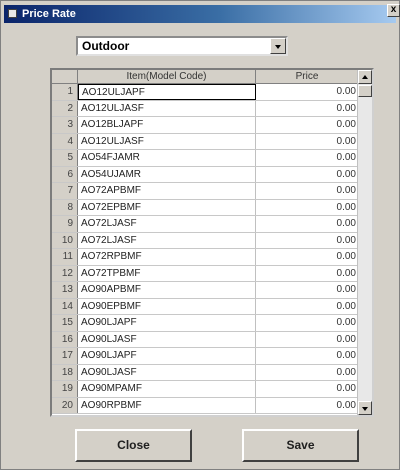 The image size is (400, 470). I want to click on vertical-scrollbar, so click(364, 242).